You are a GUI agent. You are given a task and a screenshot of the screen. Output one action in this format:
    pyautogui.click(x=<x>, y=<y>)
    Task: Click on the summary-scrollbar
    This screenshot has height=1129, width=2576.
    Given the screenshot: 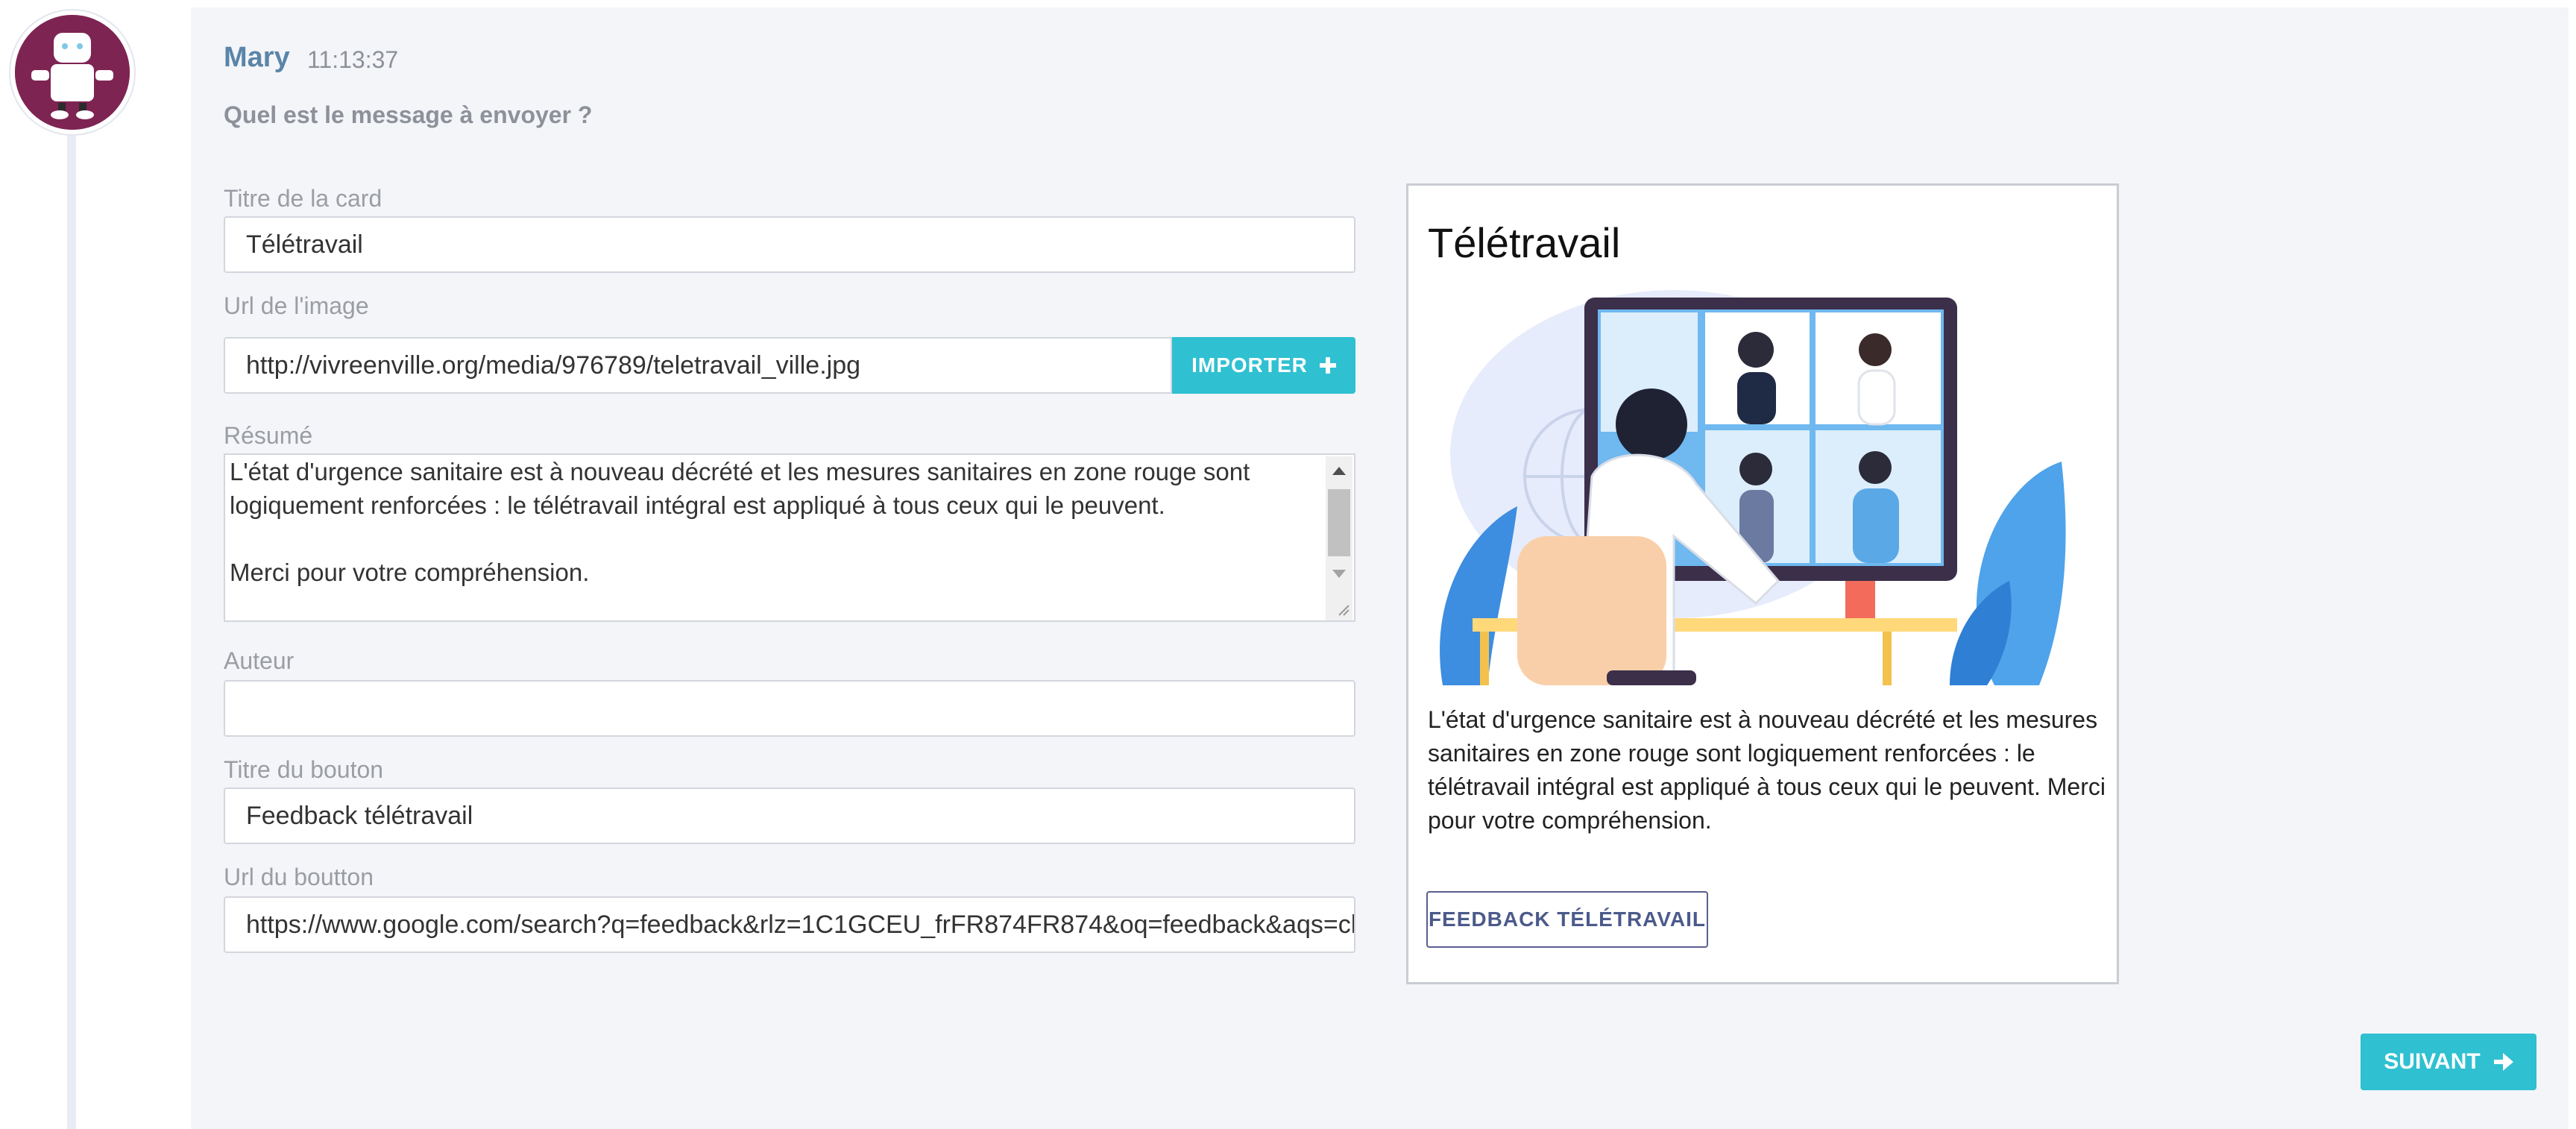 What is the action you would take?
    pyautogui.click(x=1339, y=538)
    